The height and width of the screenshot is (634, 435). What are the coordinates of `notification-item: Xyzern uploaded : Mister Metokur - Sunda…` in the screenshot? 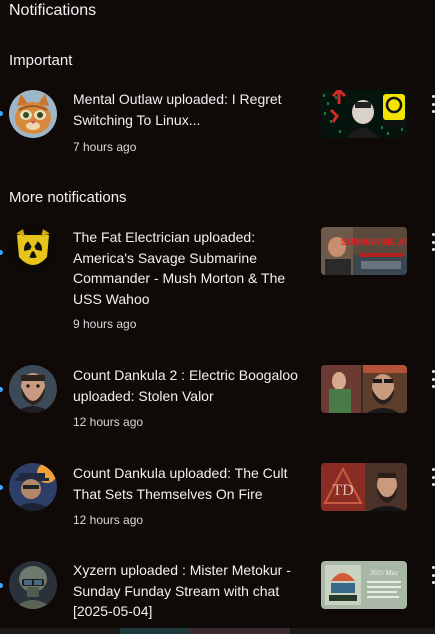 It's located at (217, 594).